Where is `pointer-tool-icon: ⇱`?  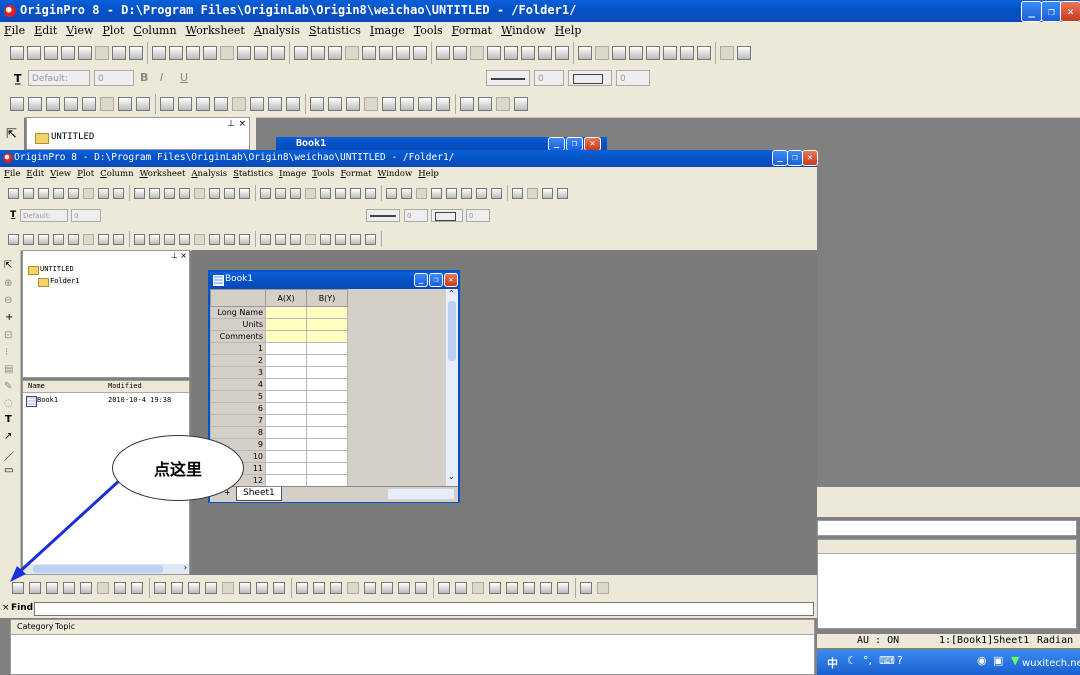
pointer-tool-icon: ⇱ is located at coordinates (8, 265).